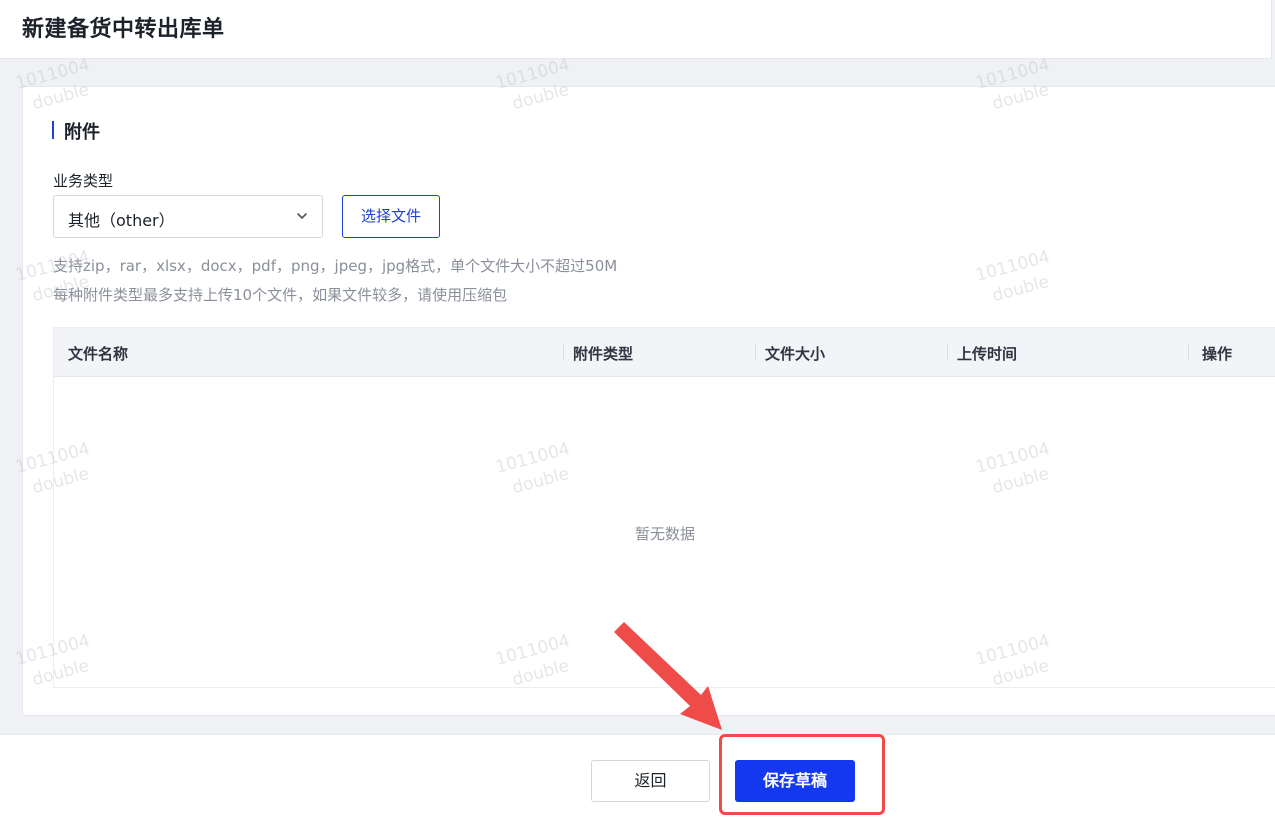  What do you see at coordinates (121, 220) in the screenshot?
I see `business-type-value: 其他（other）` at bounding box center [121, 220].